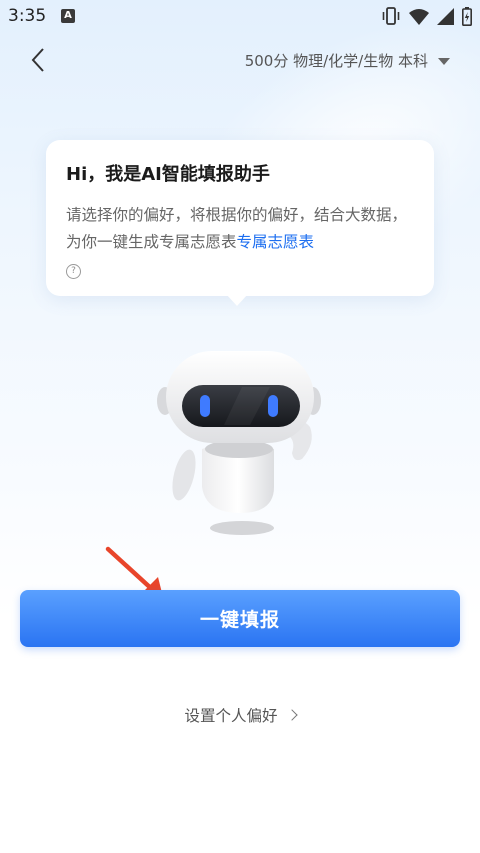 Image resolution: width=480 pixels, height=853 pixels. What do you see at coordinates (467, 16) in the screenshot?
I see `battery-icon` at bounding box center [467, 16].